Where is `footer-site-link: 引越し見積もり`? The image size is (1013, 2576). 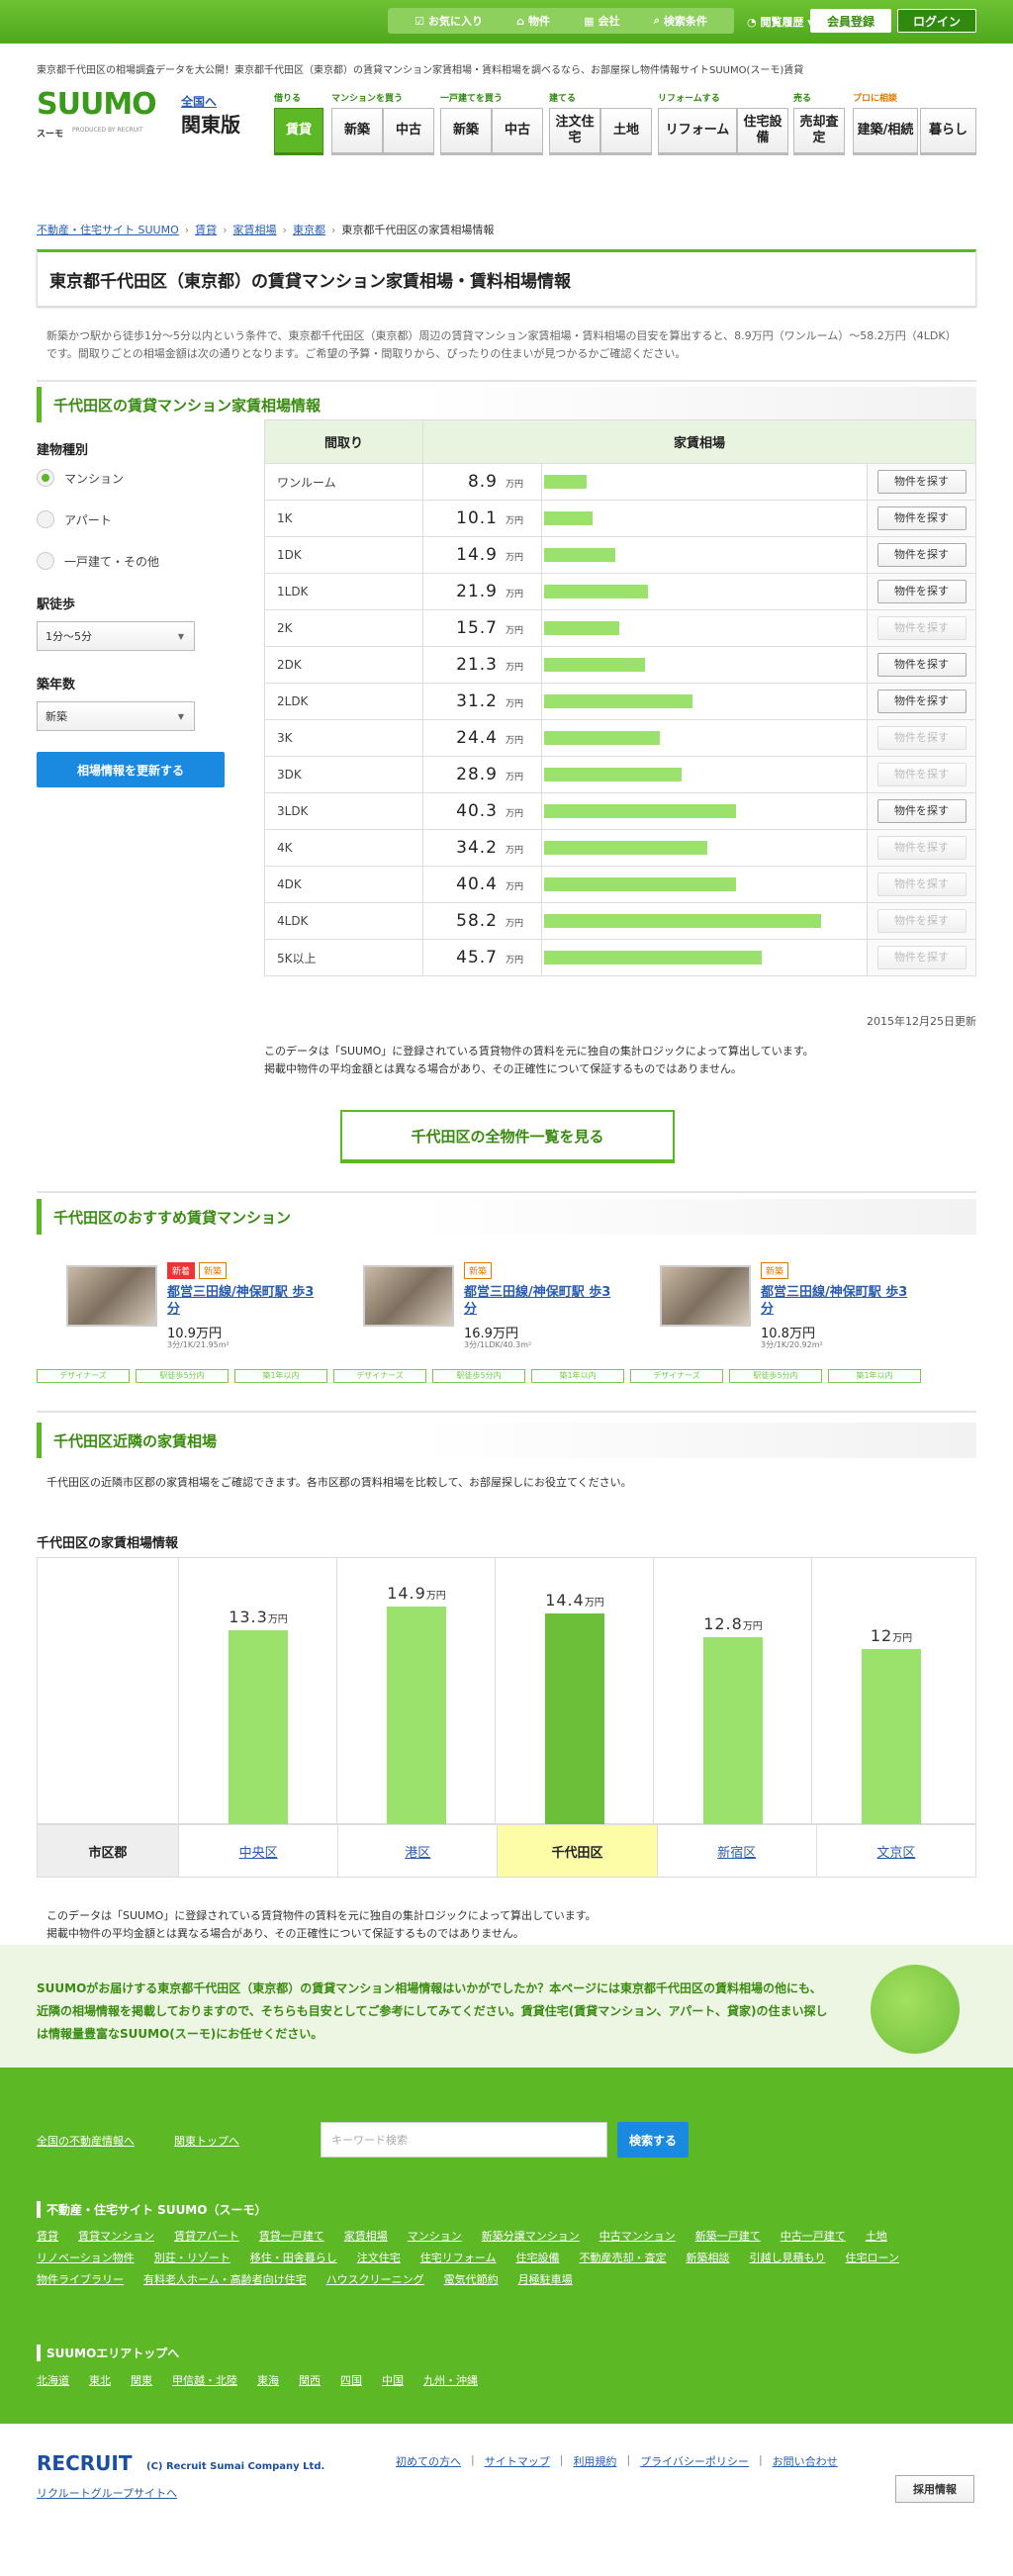 footer-site-link: 引越し見積もり is located at coordinates (787, 2257).